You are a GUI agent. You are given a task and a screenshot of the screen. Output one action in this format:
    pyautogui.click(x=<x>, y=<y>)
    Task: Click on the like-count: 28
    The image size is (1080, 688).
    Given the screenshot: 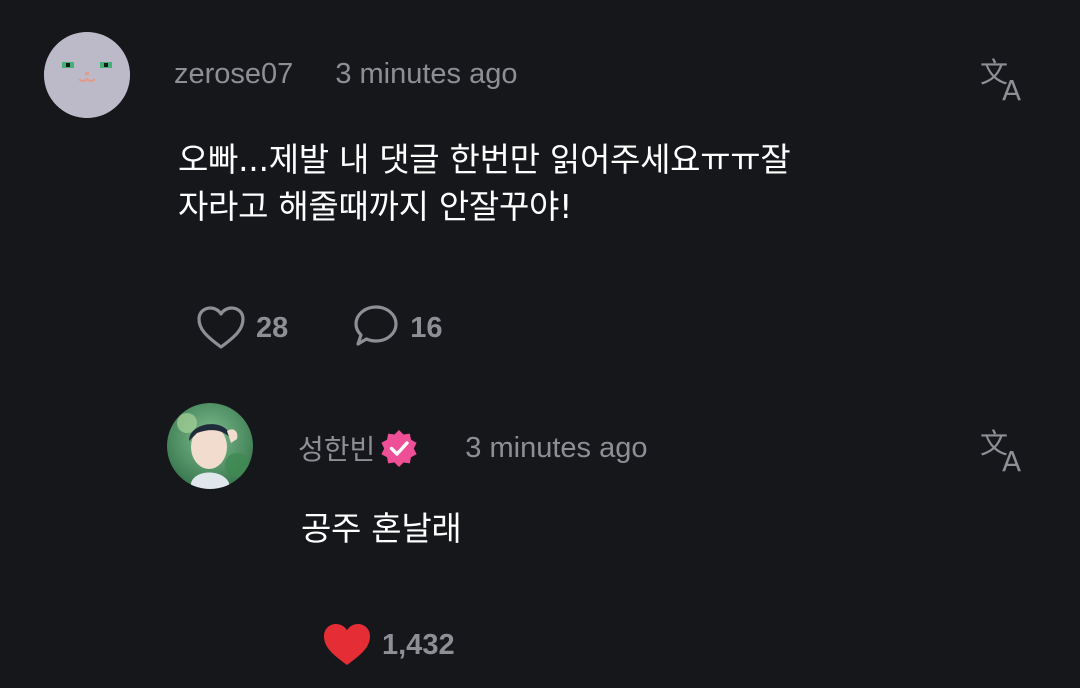 What is the action you would take?
    pyautogui.click(x=272, y=327)
    